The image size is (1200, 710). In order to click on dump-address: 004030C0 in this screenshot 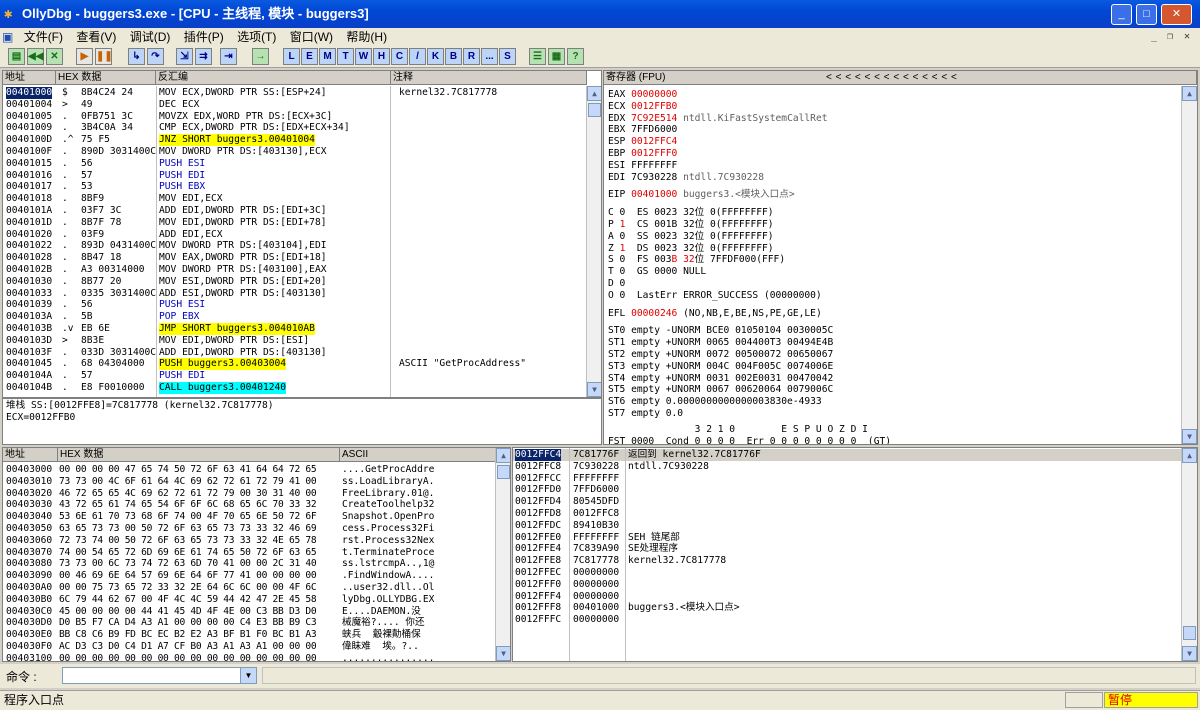, I will do `click(29, 612)`.